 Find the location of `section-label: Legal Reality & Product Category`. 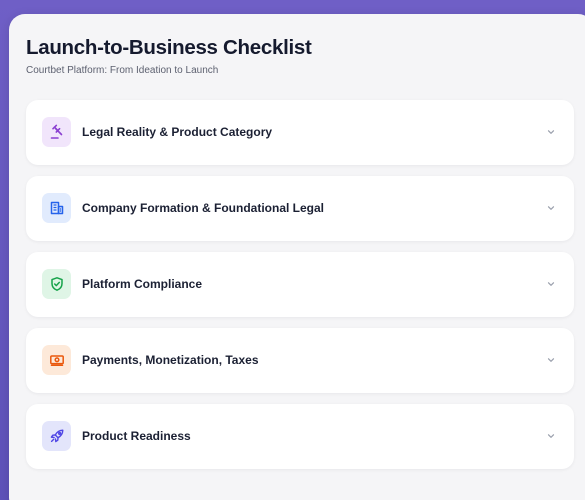

section-label: Legal Reality & Product Category is located at coordinates (177, 132).